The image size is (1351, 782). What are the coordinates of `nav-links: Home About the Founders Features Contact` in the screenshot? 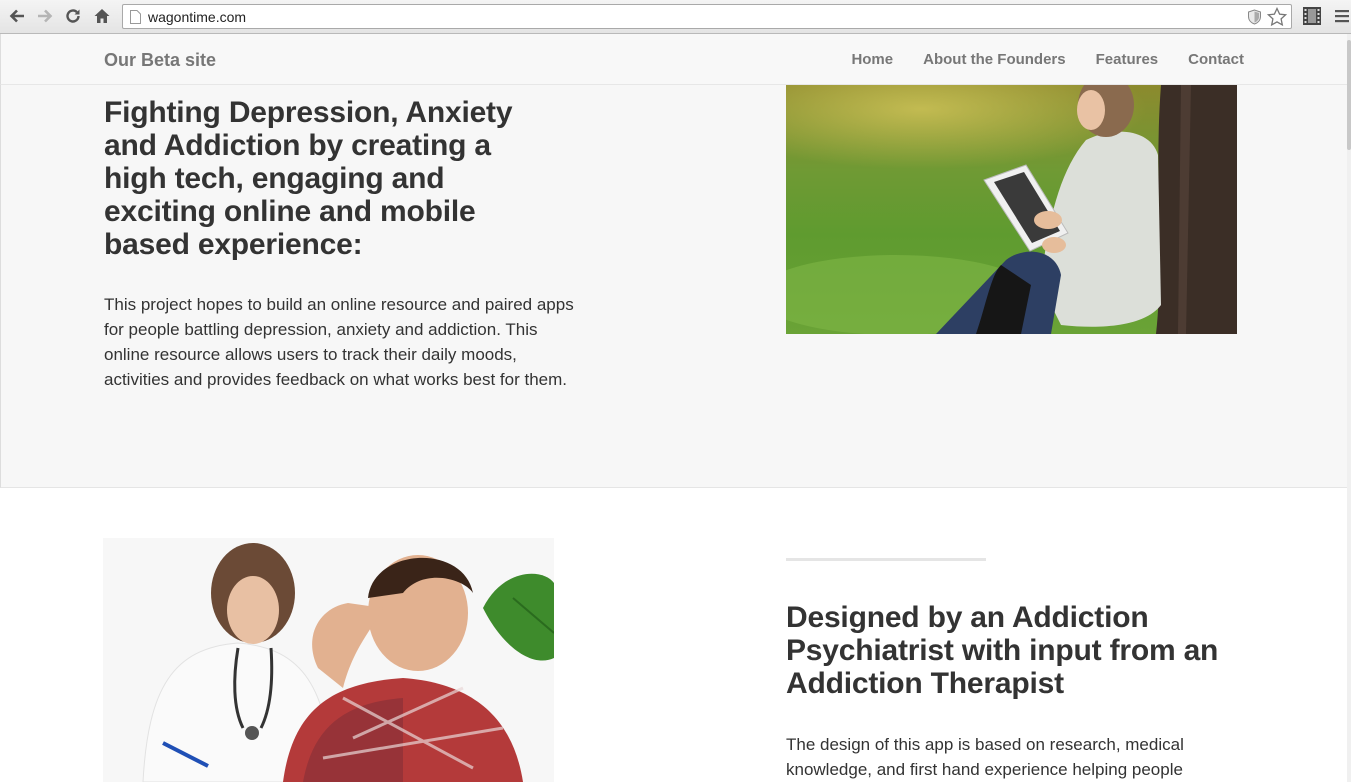 It's located at (1047, 59).